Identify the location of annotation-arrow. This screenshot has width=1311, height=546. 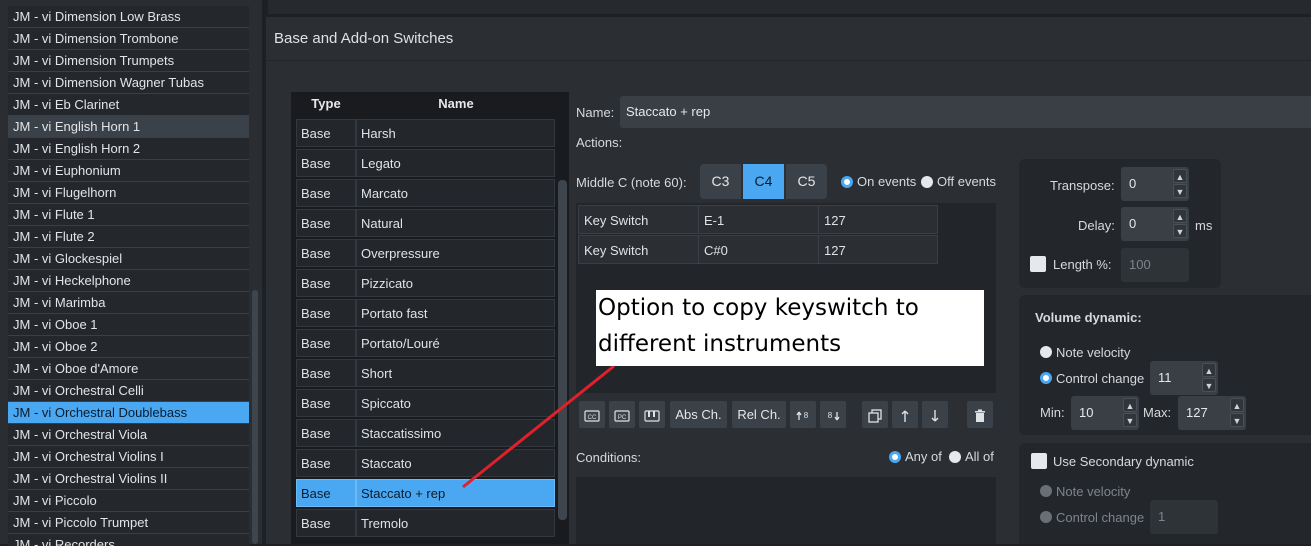
(538, 426).